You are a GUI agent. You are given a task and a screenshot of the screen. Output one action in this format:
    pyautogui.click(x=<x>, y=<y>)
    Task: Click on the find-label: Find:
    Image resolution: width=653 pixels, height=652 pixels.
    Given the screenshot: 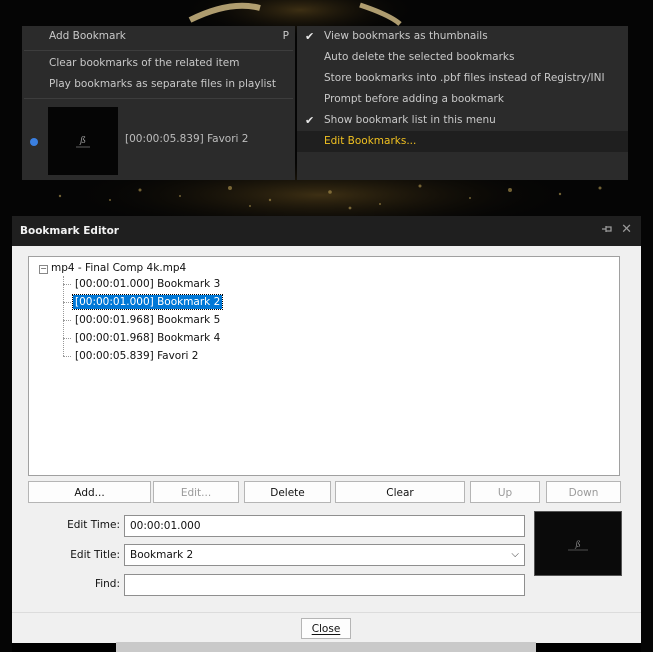 What is the action you would take?
    pyautogui.click(x=107, y=584)
    